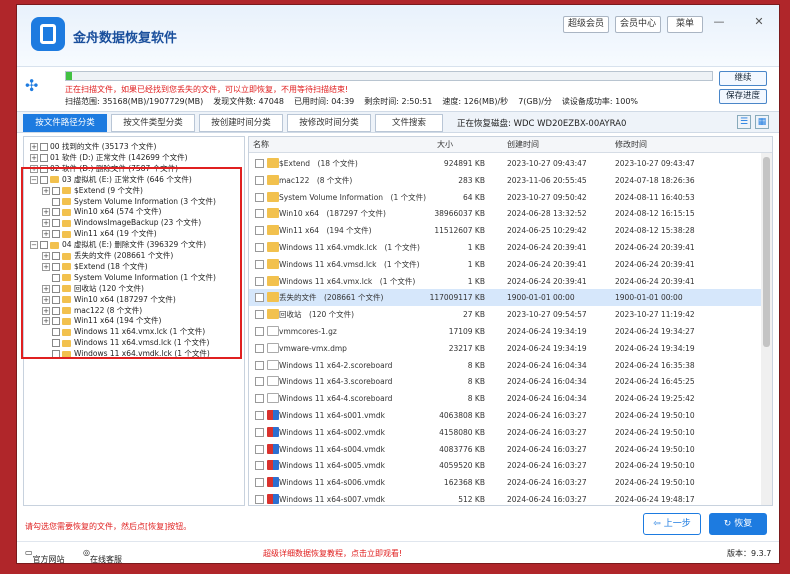 This screenshot has width=790, height=574. What do you see at coordinates (655, 163) in the screenshot?
I see `file-modified: 2023-10-27 09:43:47` at bounding box center [655, 163].